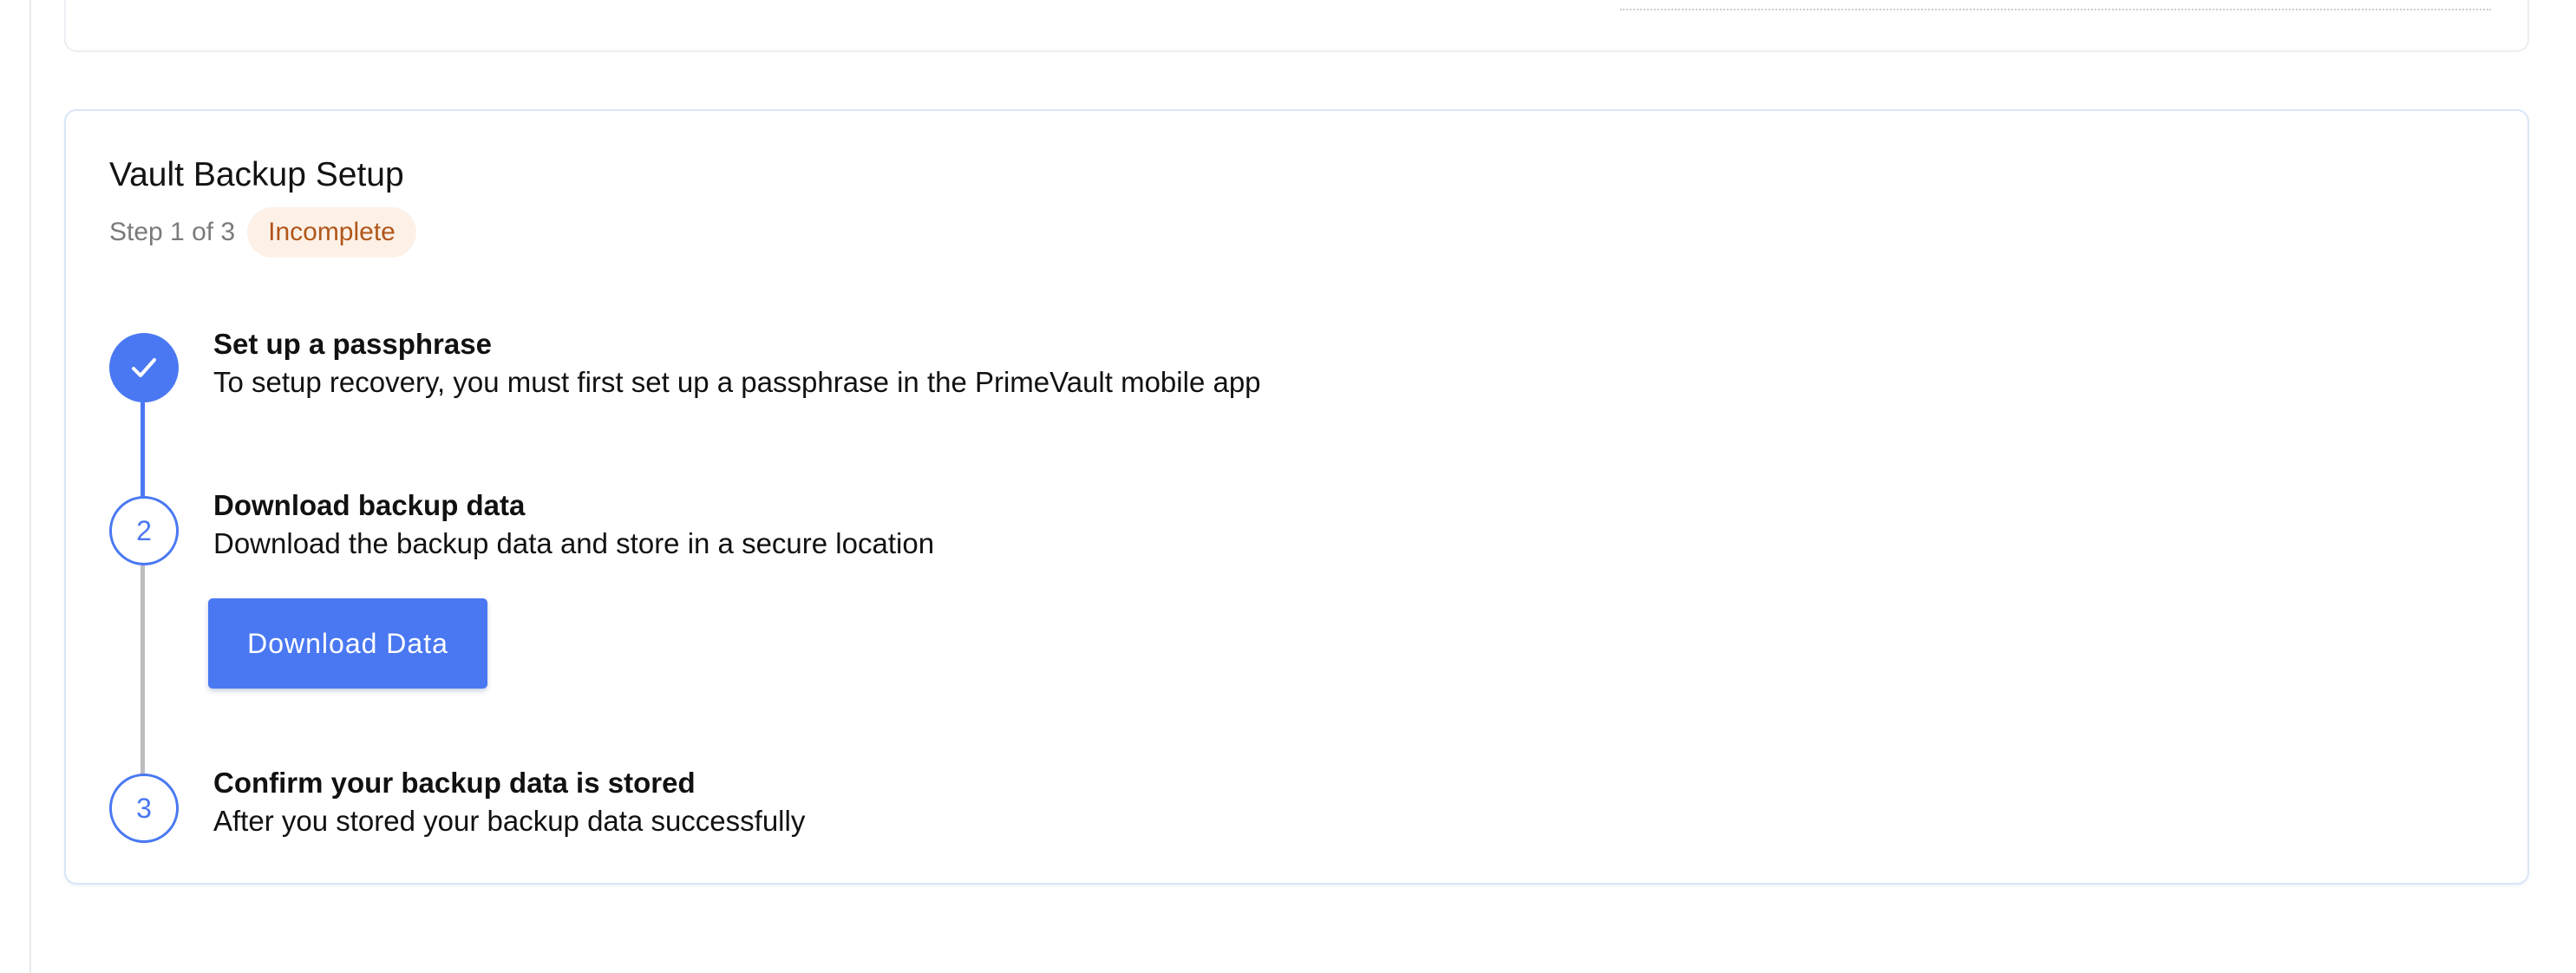 This screenshot has height=973, width=2576. What do you see at coordinates (144, 530) in the screenshot?
I see `step-2-marker: 2` at bounding box center [144, 530].